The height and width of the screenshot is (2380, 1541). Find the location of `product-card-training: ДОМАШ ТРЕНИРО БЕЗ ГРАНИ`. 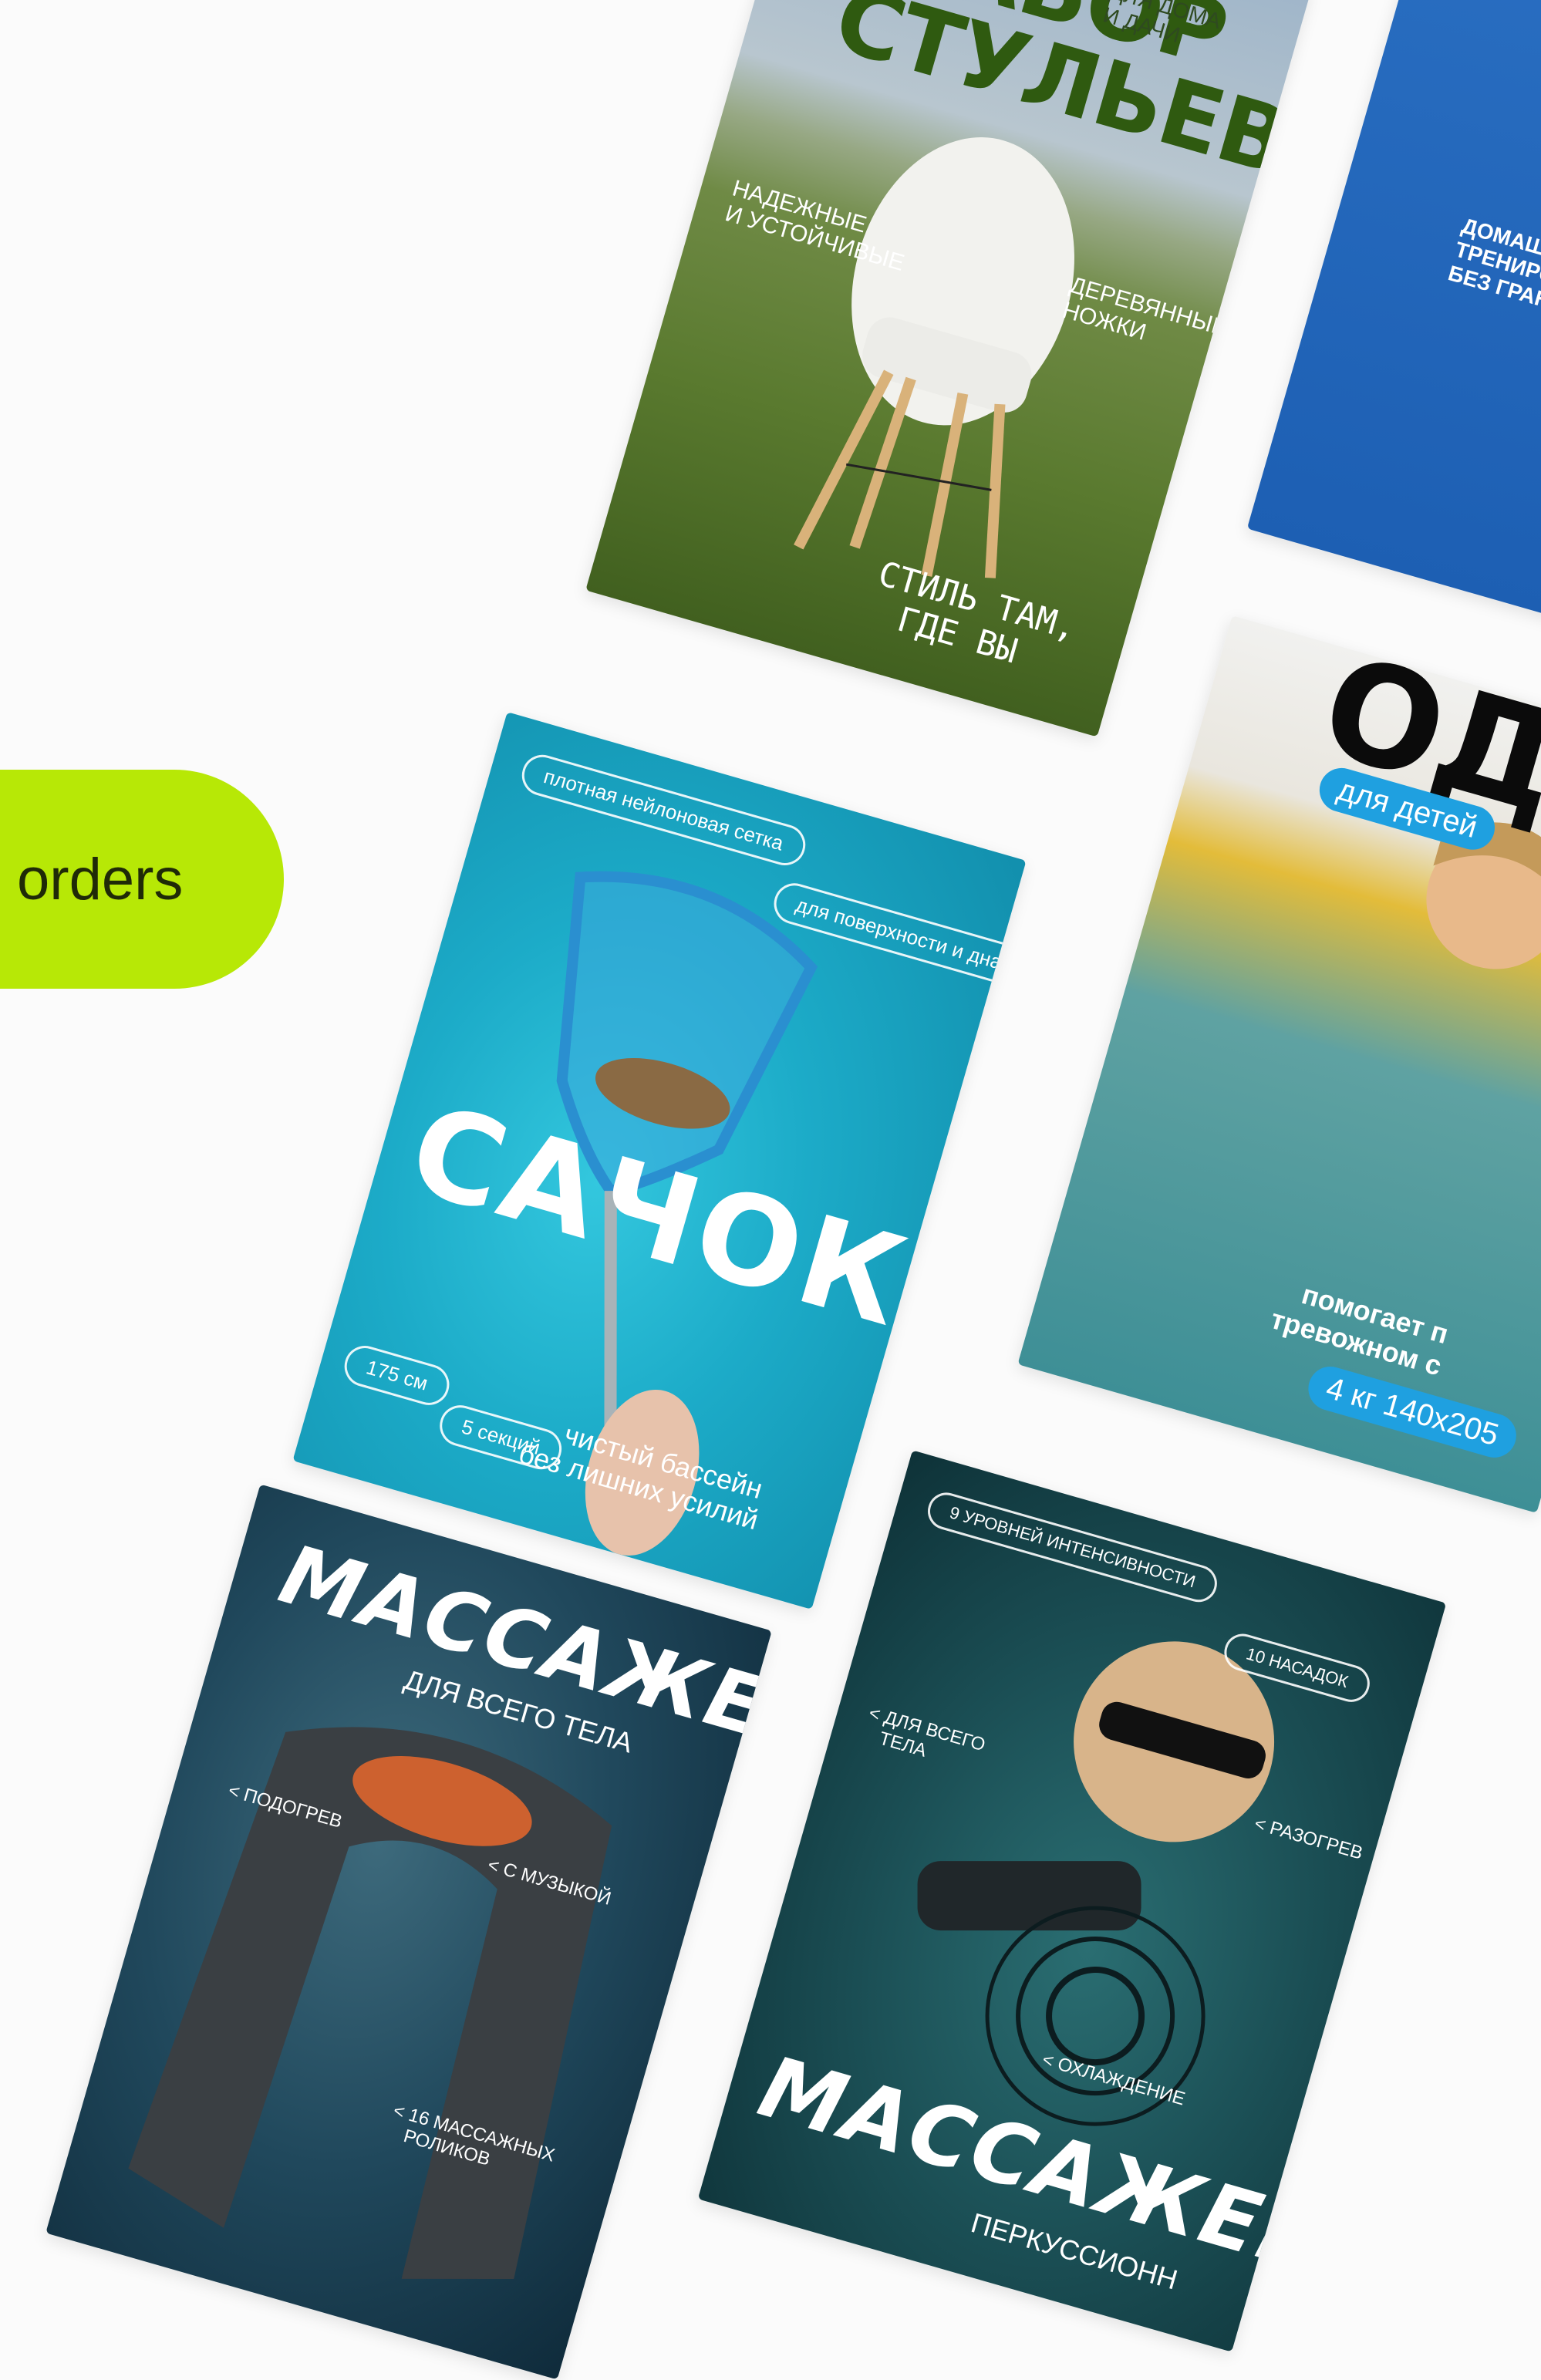

product-card-training: ДОМАШ ТРЕНИРО БЕЗ ГРАНИ is located at coordinates (1393, 324).